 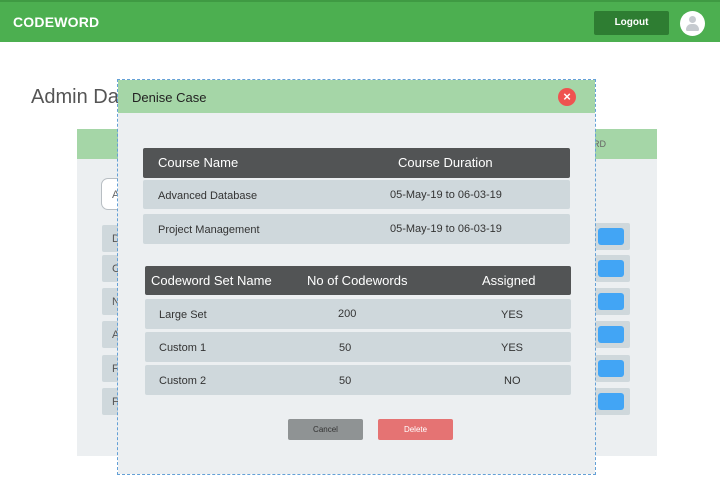 What do you see at coordinates (198, 162) in the screenshot?
I see `course-name-header: Course Name` at bounding box center [198, 162].